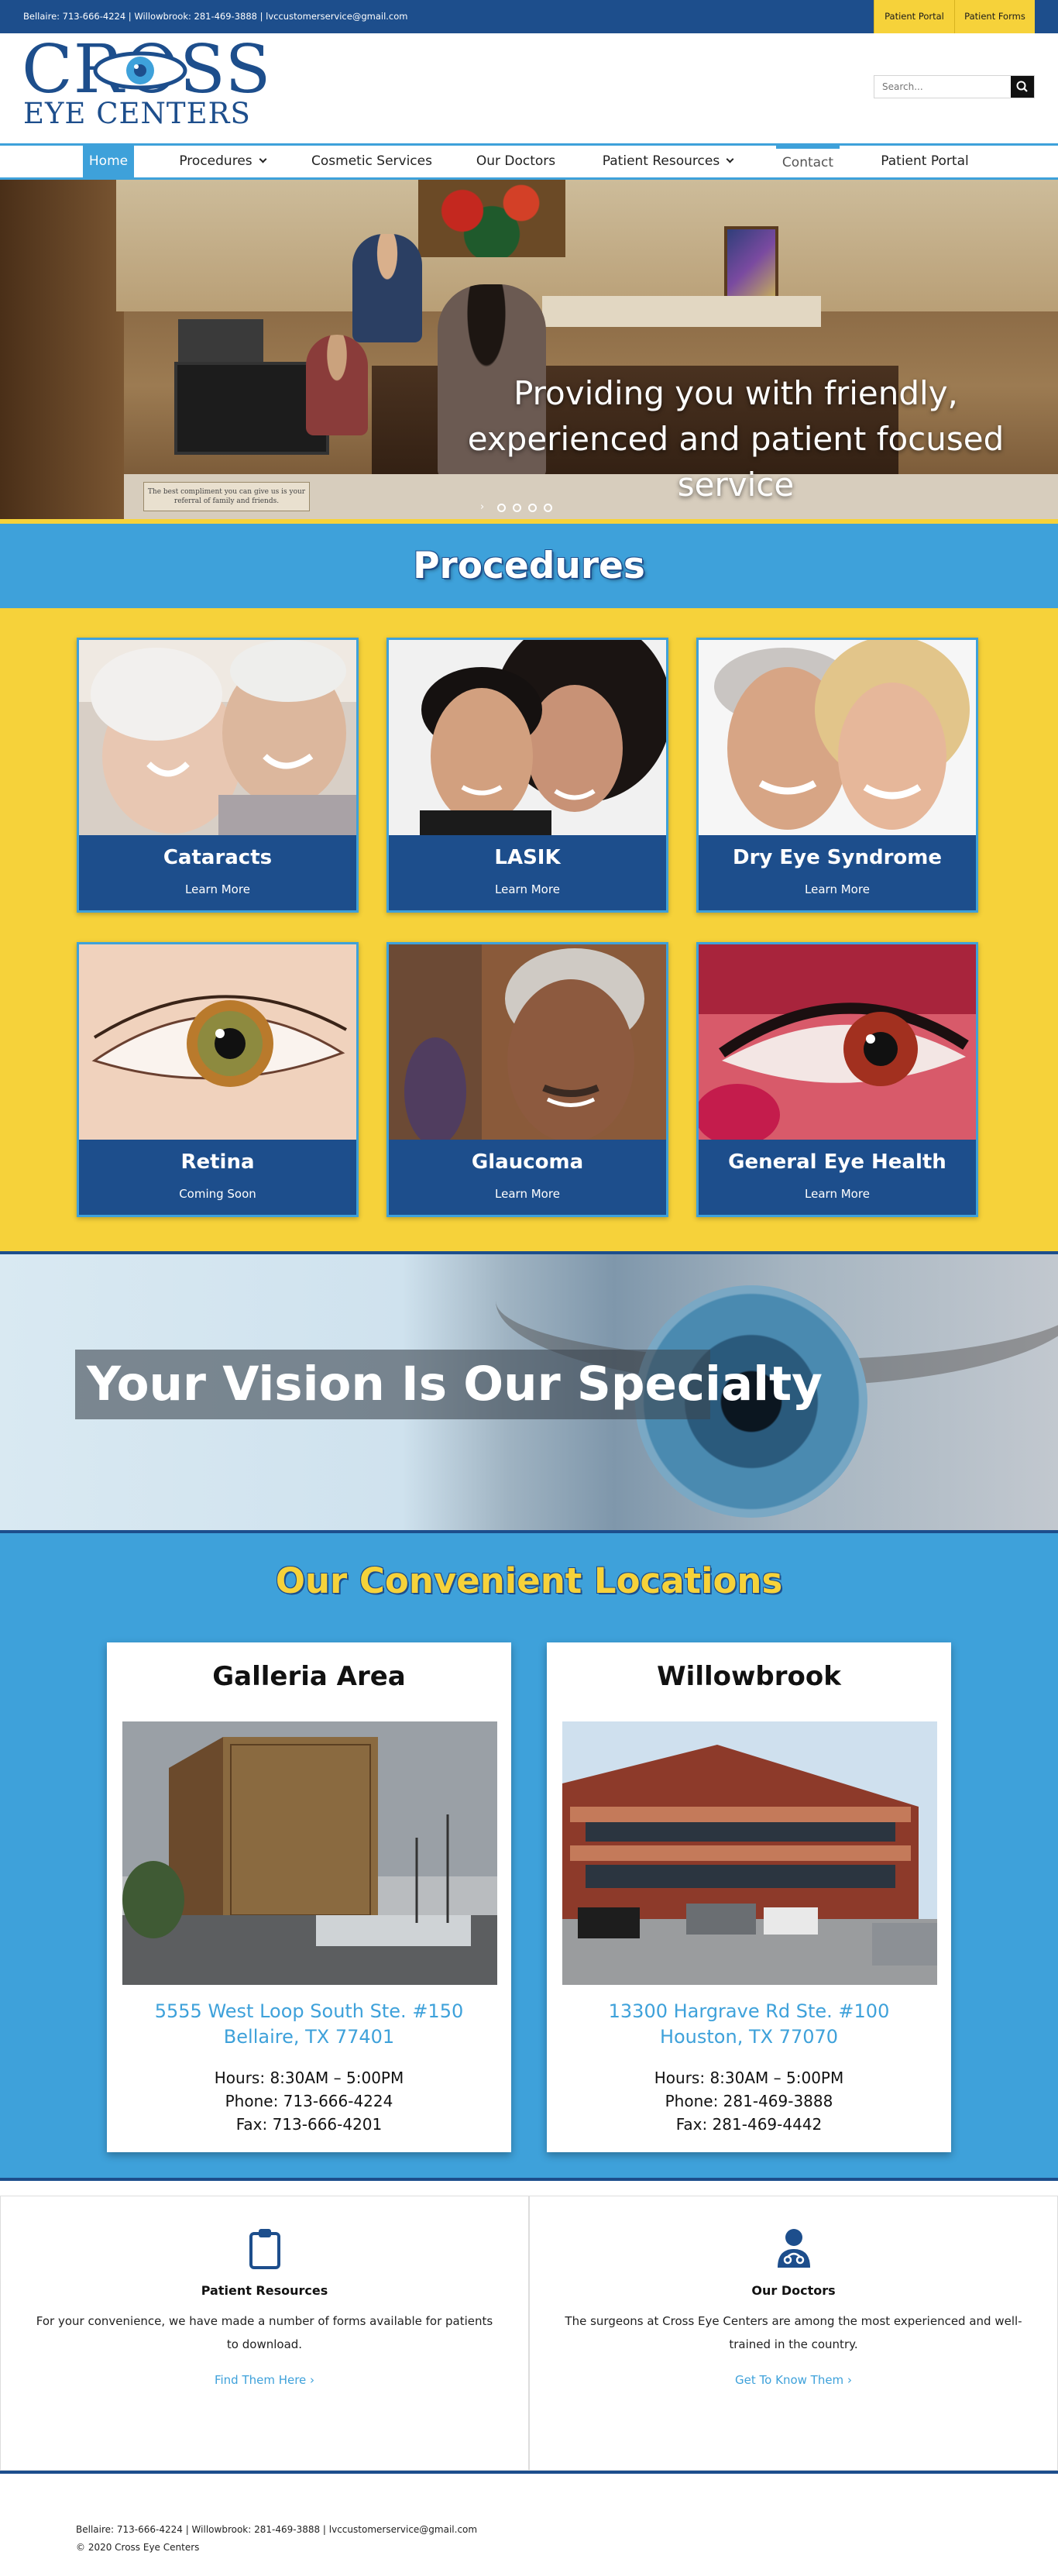  I want to click on nav-item-label: Home, so click(108, 161).